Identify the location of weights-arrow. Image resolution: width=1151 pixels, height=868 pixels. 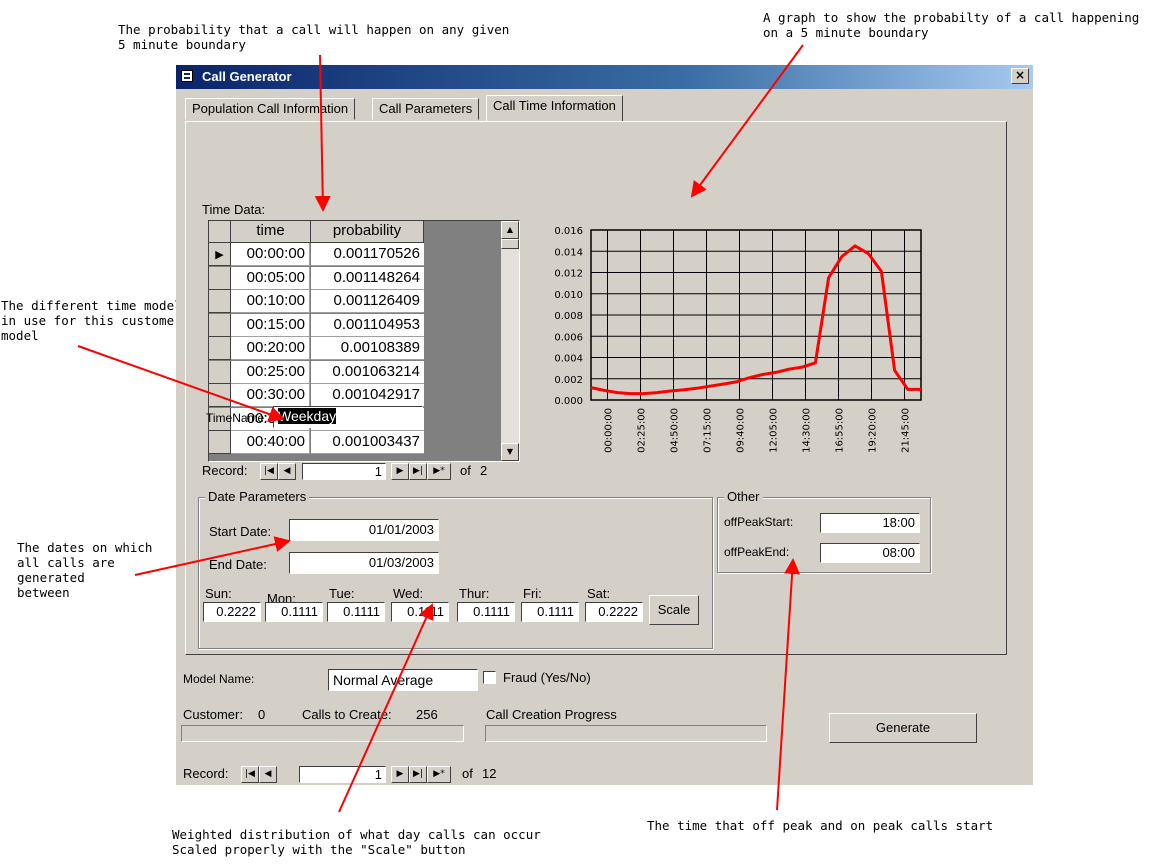
(386, 708).